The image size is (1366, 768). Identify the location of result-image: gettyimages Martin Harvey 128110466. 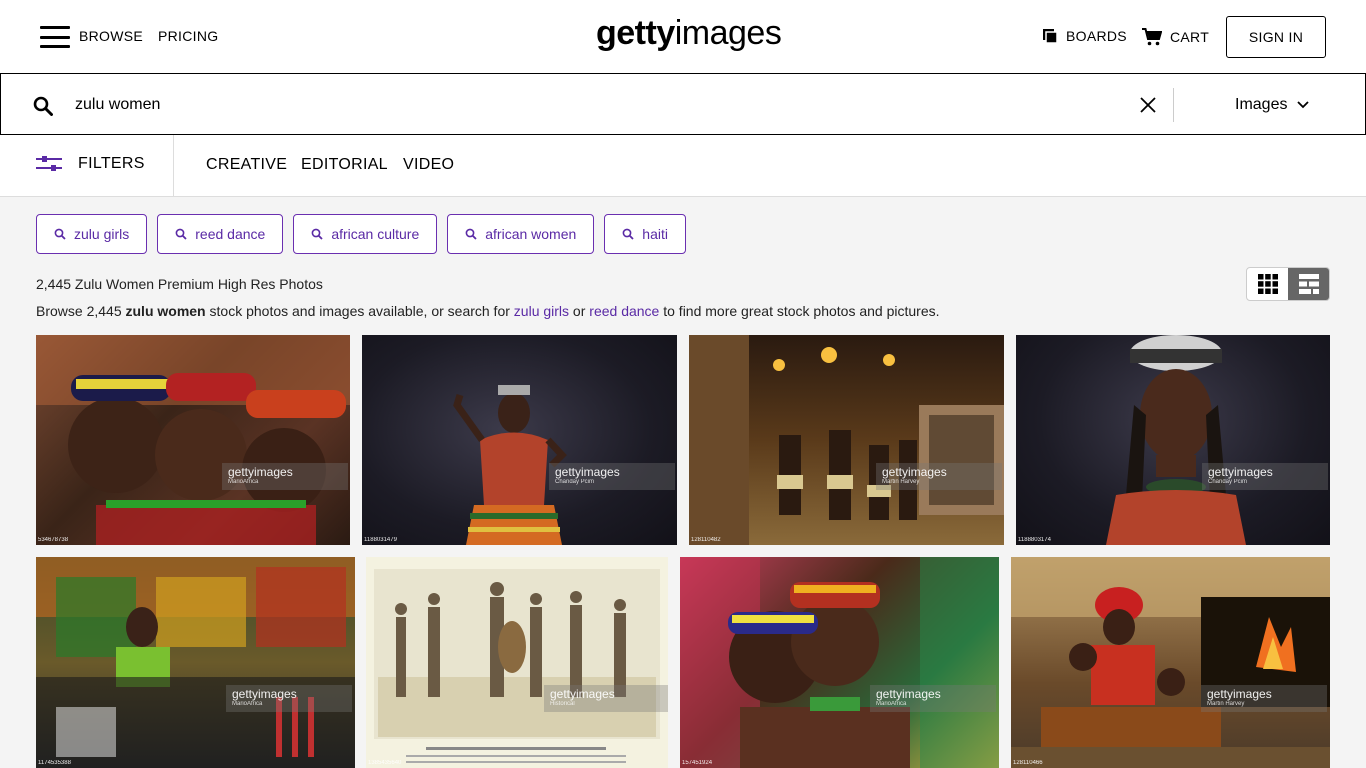
(1170, 662).